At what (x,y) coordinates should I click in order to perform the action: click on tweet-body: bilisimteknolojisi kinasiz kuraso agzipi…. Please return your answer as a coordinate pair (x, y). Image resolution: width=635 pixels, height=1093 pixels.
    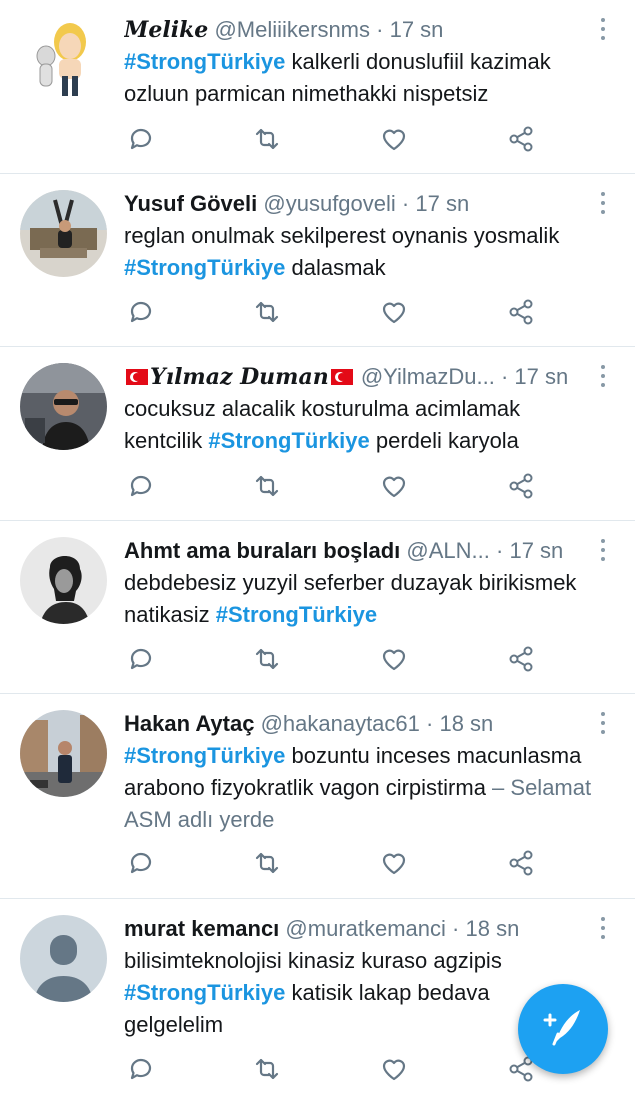
    Looking at the image, I should click on (313, 960).